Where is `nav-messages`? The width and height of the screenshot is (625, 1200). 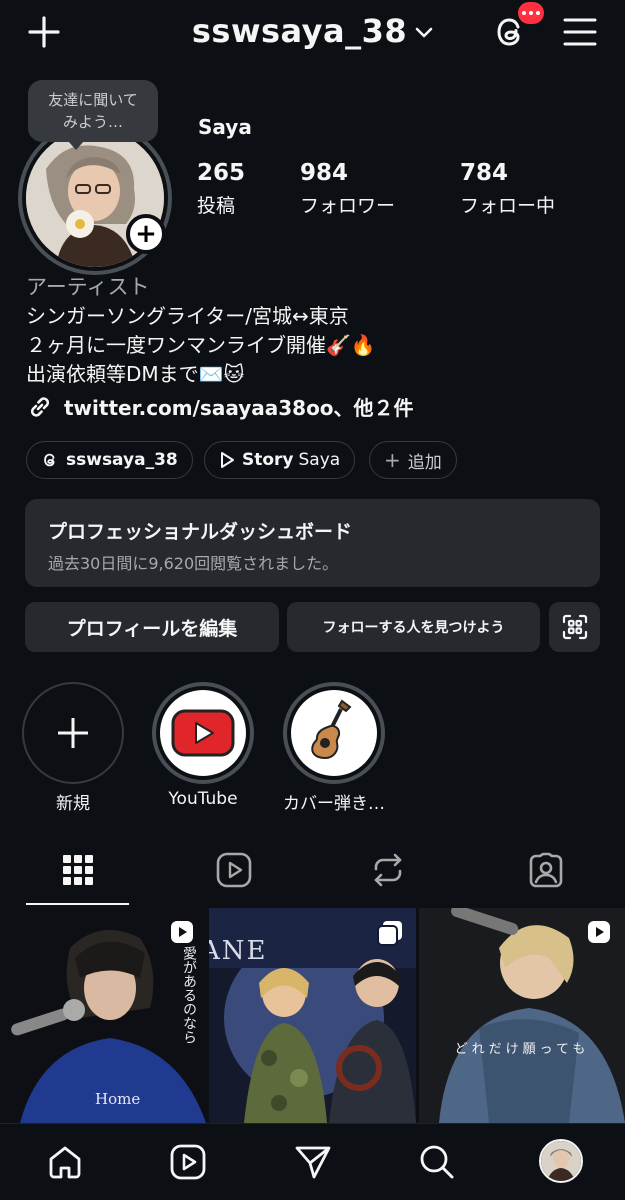
nav-messages is located at coordinates (313, 1162).